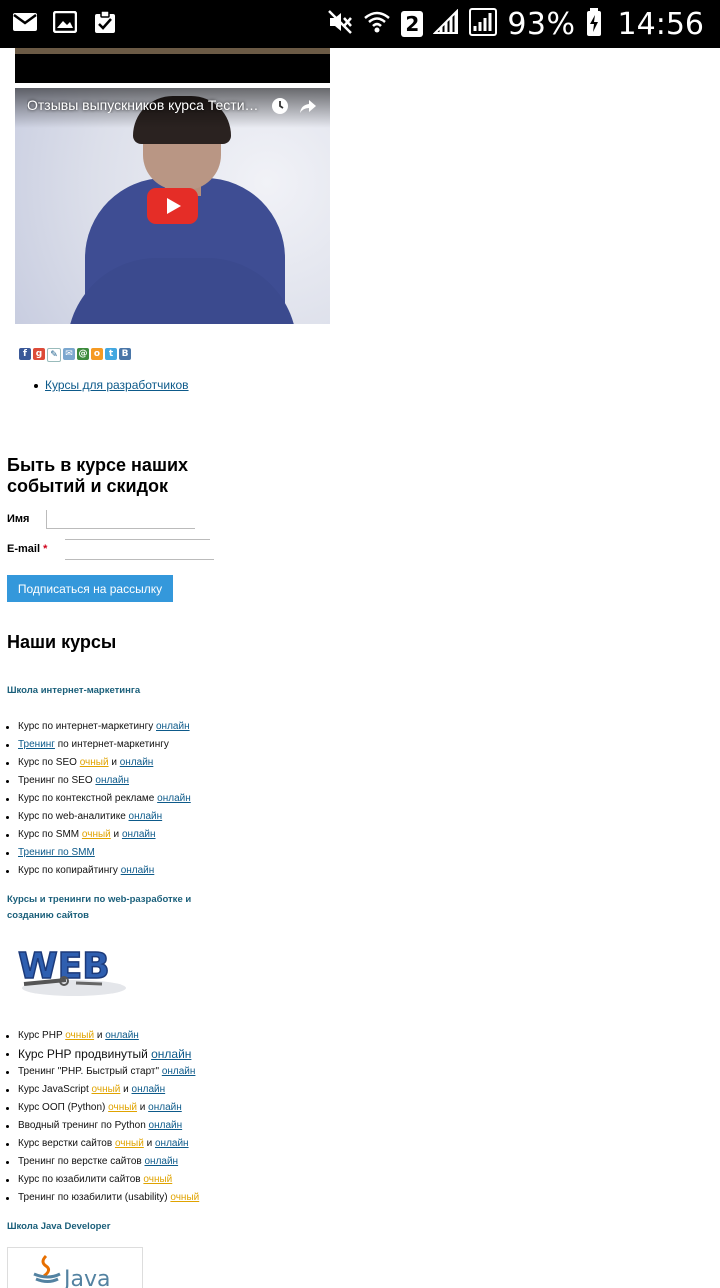  I want to click on name-field, so click(120, 519).